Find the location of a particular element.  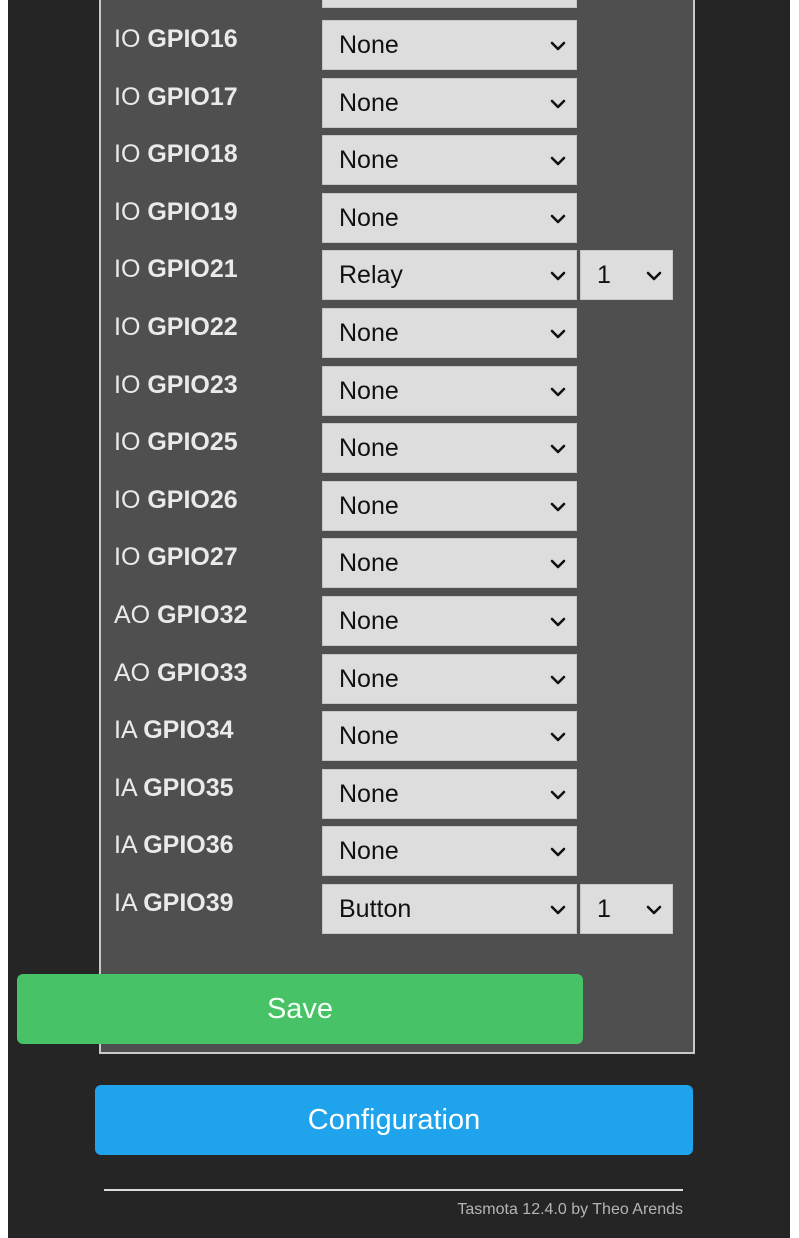

gpio-row: IO GPIO22 None is located at coordinates (397, 331).